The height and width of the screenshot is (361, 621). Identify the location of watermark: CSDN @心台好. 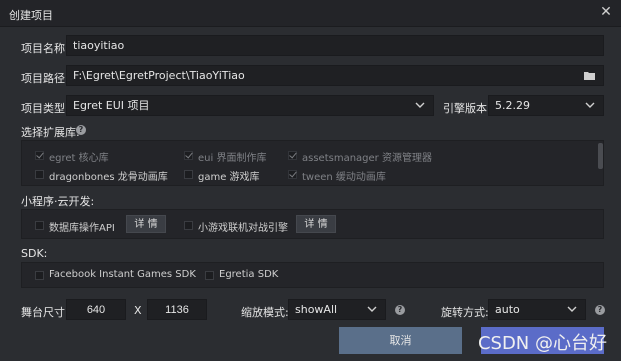
(542, 343).